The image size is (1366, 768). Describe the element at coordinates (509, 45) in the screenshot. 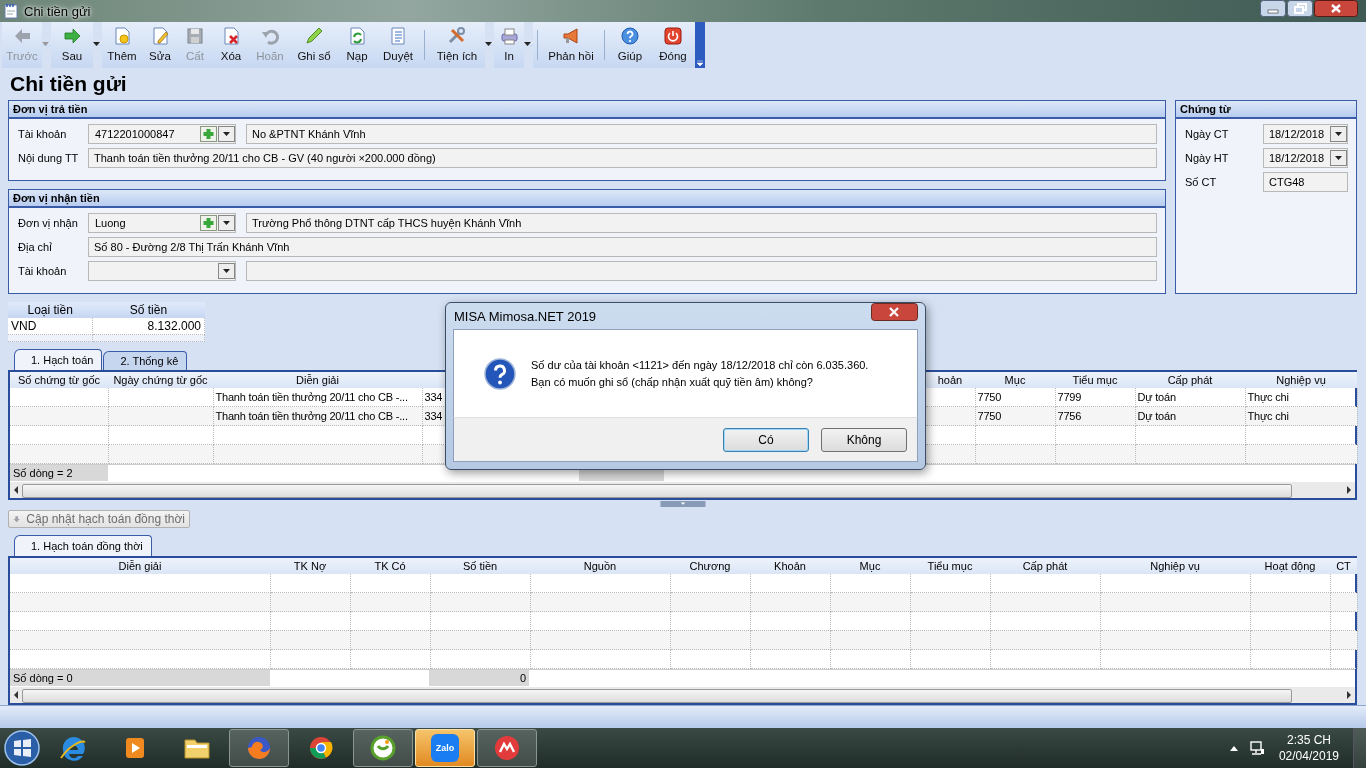

I see `toolbar-button: In` at that location.